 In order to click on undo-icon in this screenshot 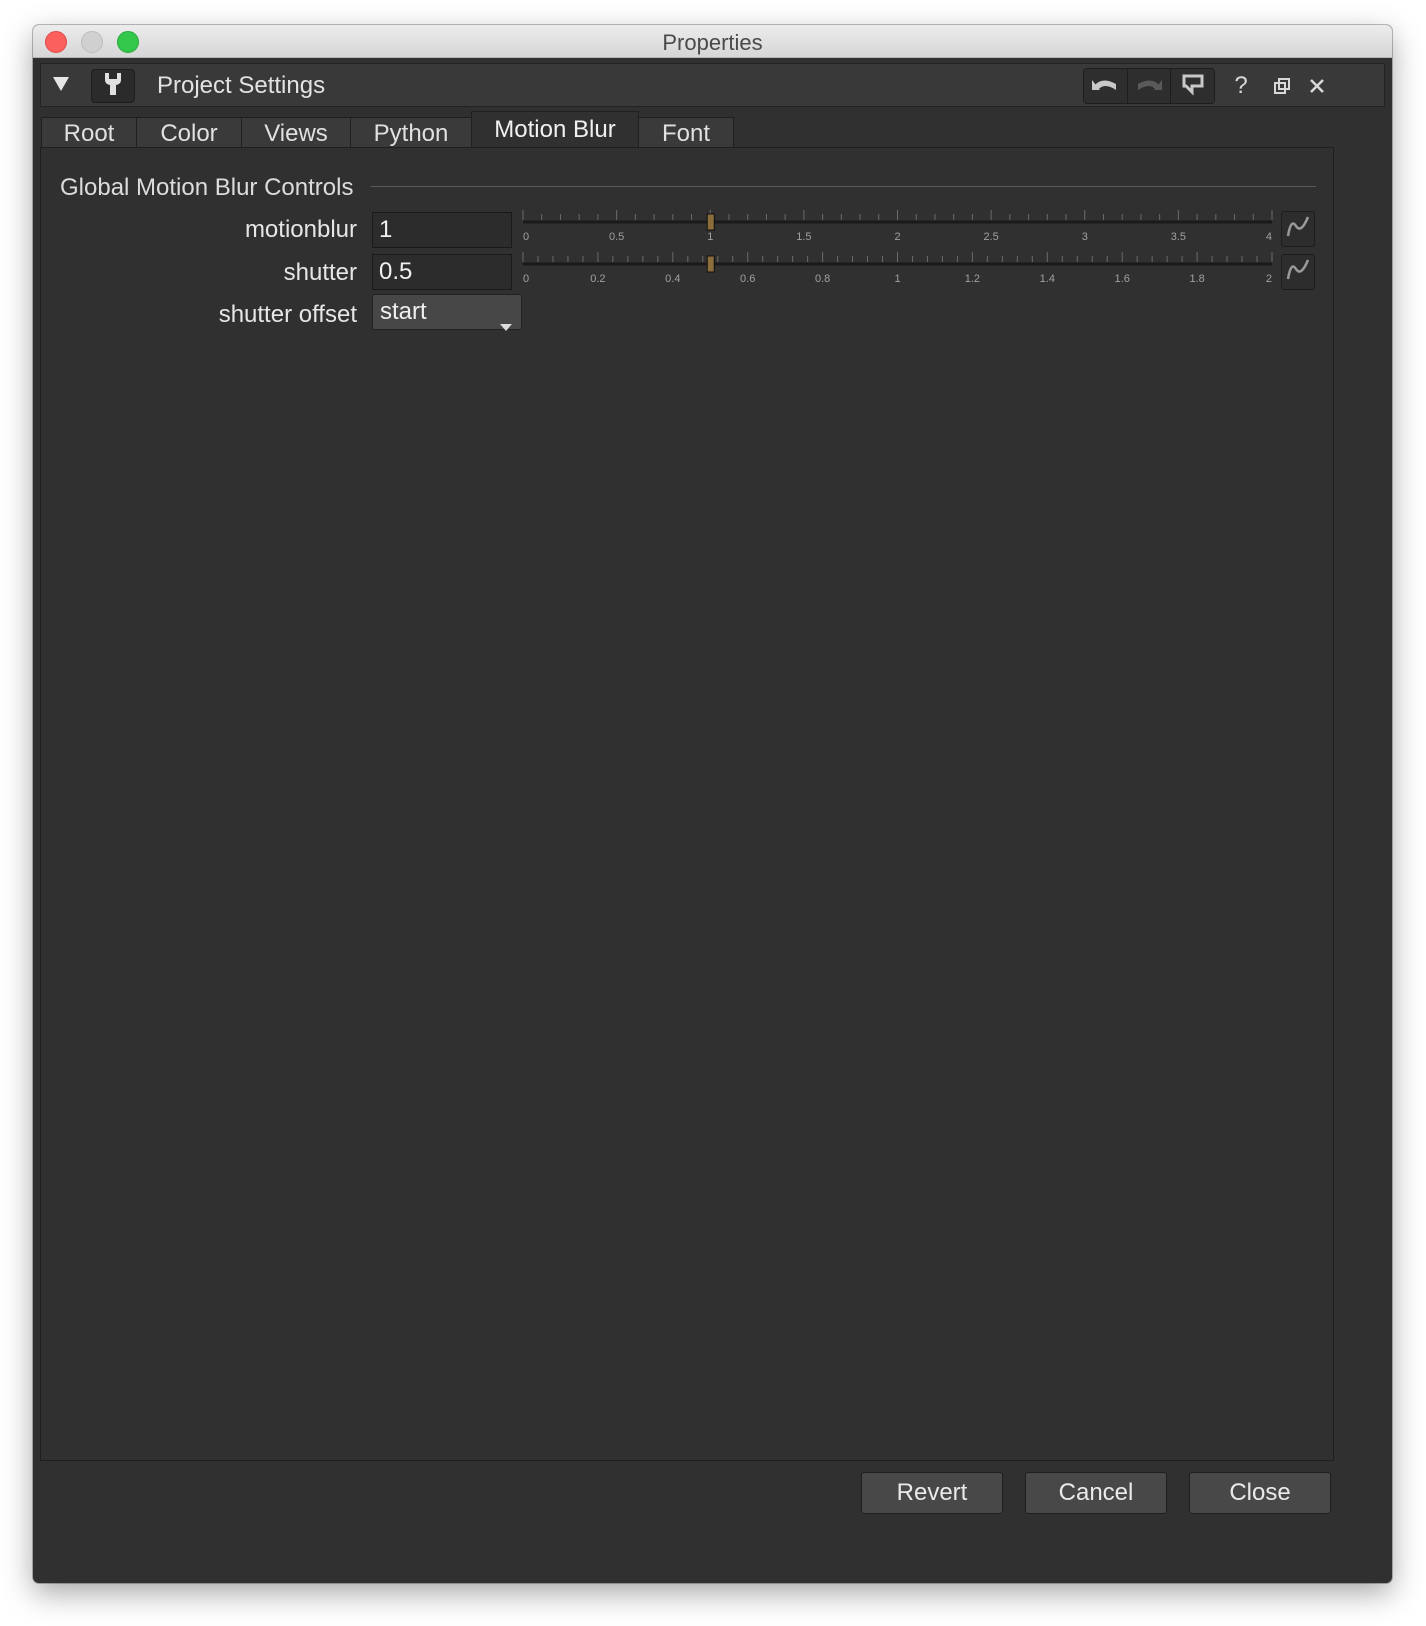, I will do `click(1105, 86)`.